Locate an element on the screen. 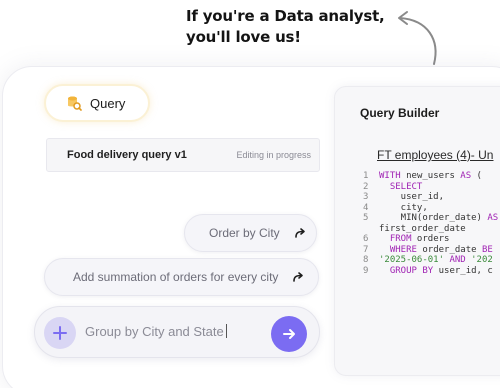  code-line: first_order_date is located at coordinates (430, 229).